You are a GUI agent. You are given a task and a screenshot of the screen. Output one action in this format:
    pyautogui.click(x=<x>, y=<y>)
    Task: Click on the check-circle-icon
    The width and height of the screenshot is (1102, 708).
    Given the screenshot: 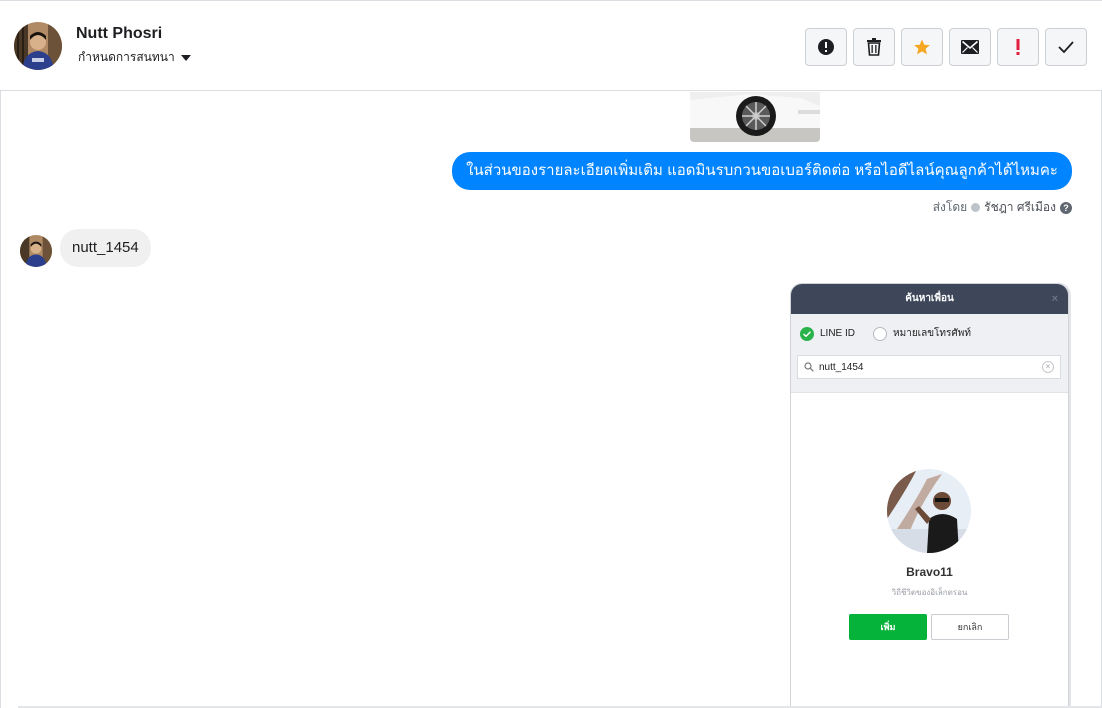 What is the action you would take?
    pyautogui.click(x=807, y=333)
    